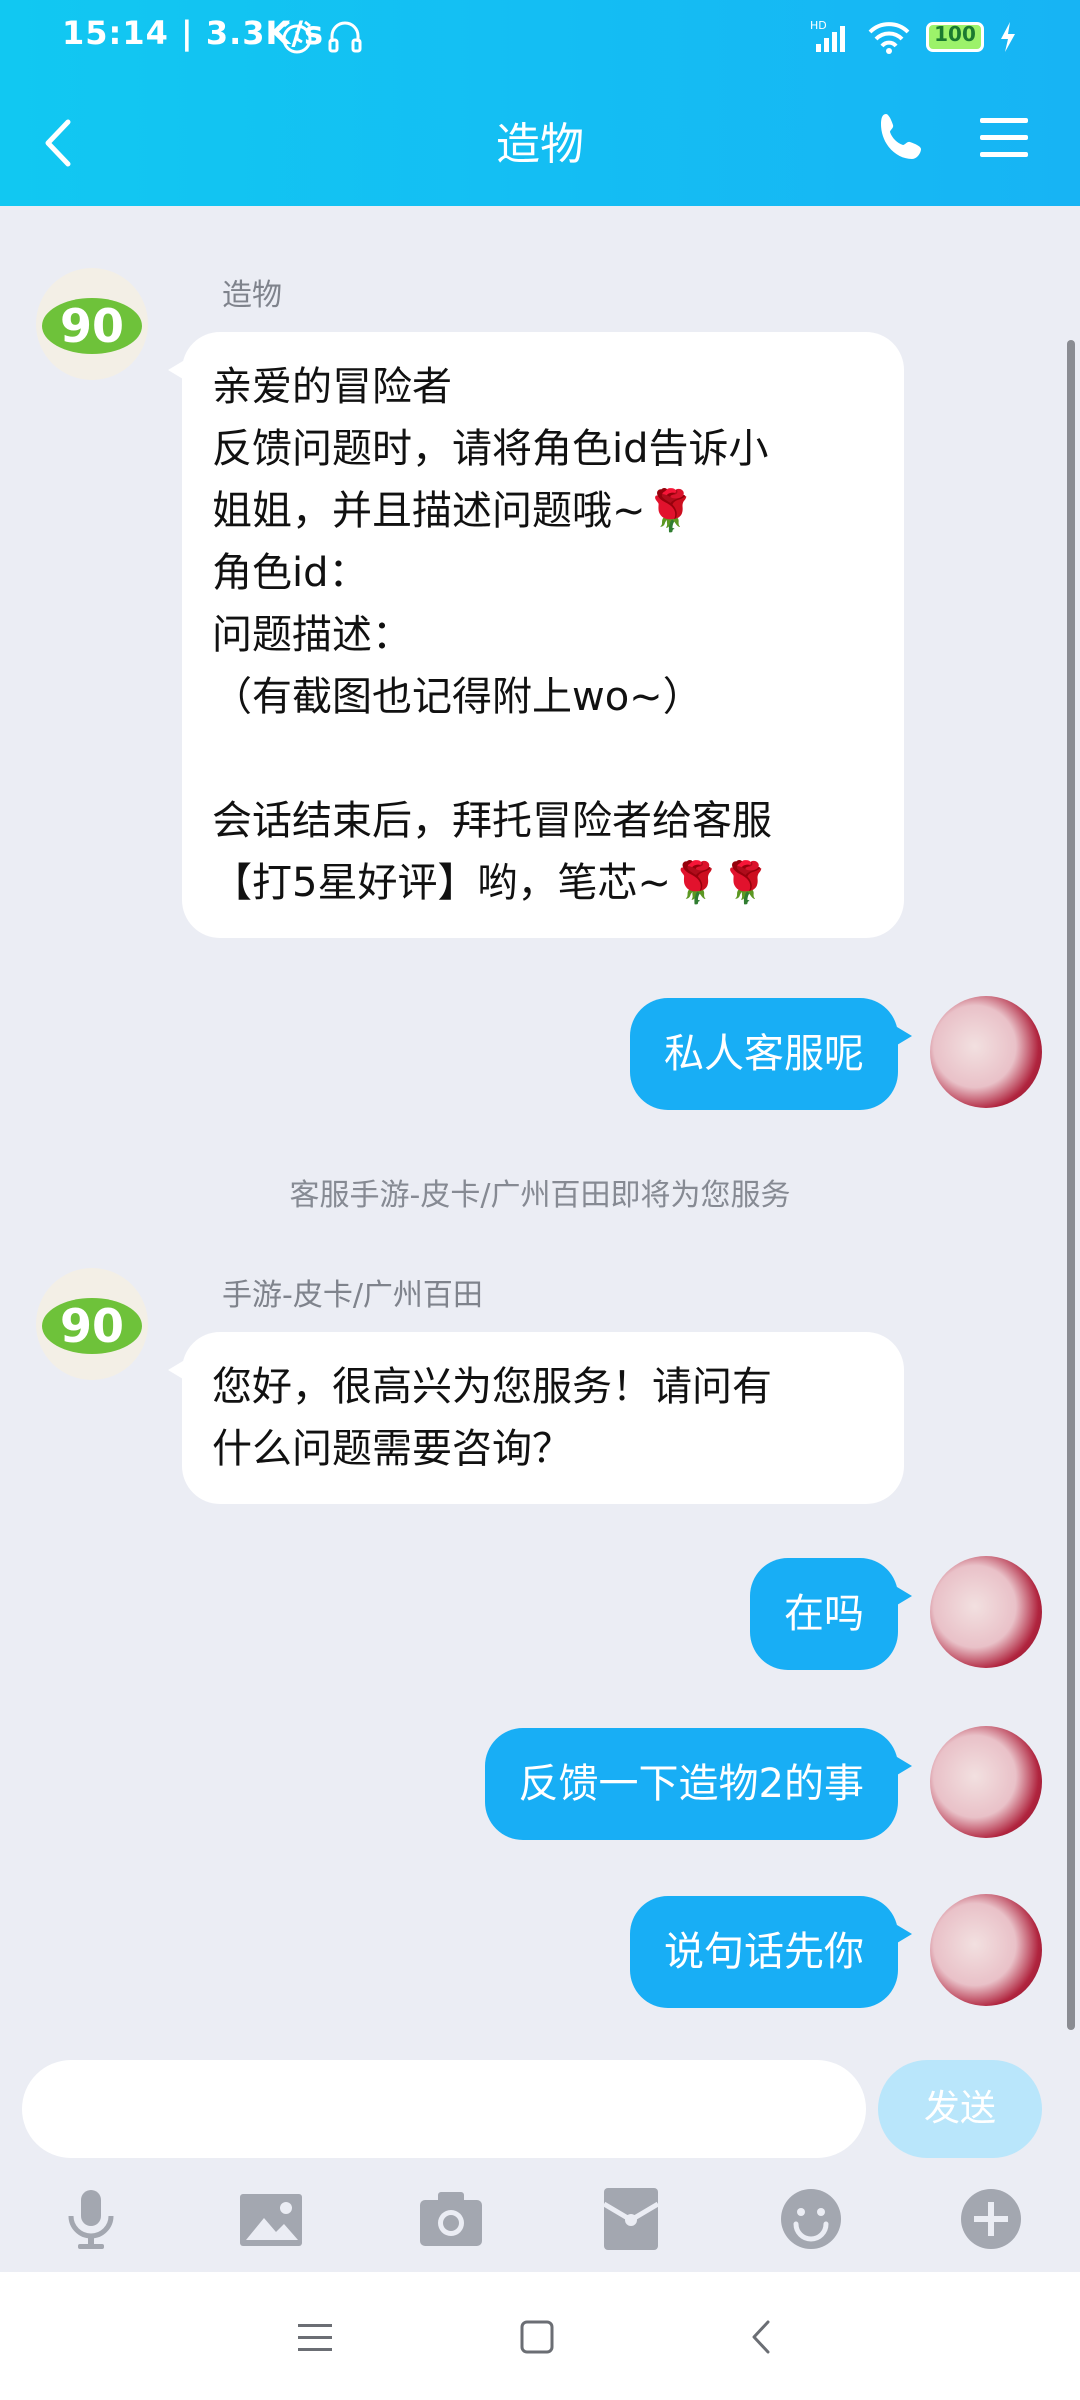 Image resolution: width=1080 pixels, height=2400 pixels. What do you see at coordinates (1071, 1185) in the screenshot?
I see `scrollbar` at bounding box center [1071, 1185].